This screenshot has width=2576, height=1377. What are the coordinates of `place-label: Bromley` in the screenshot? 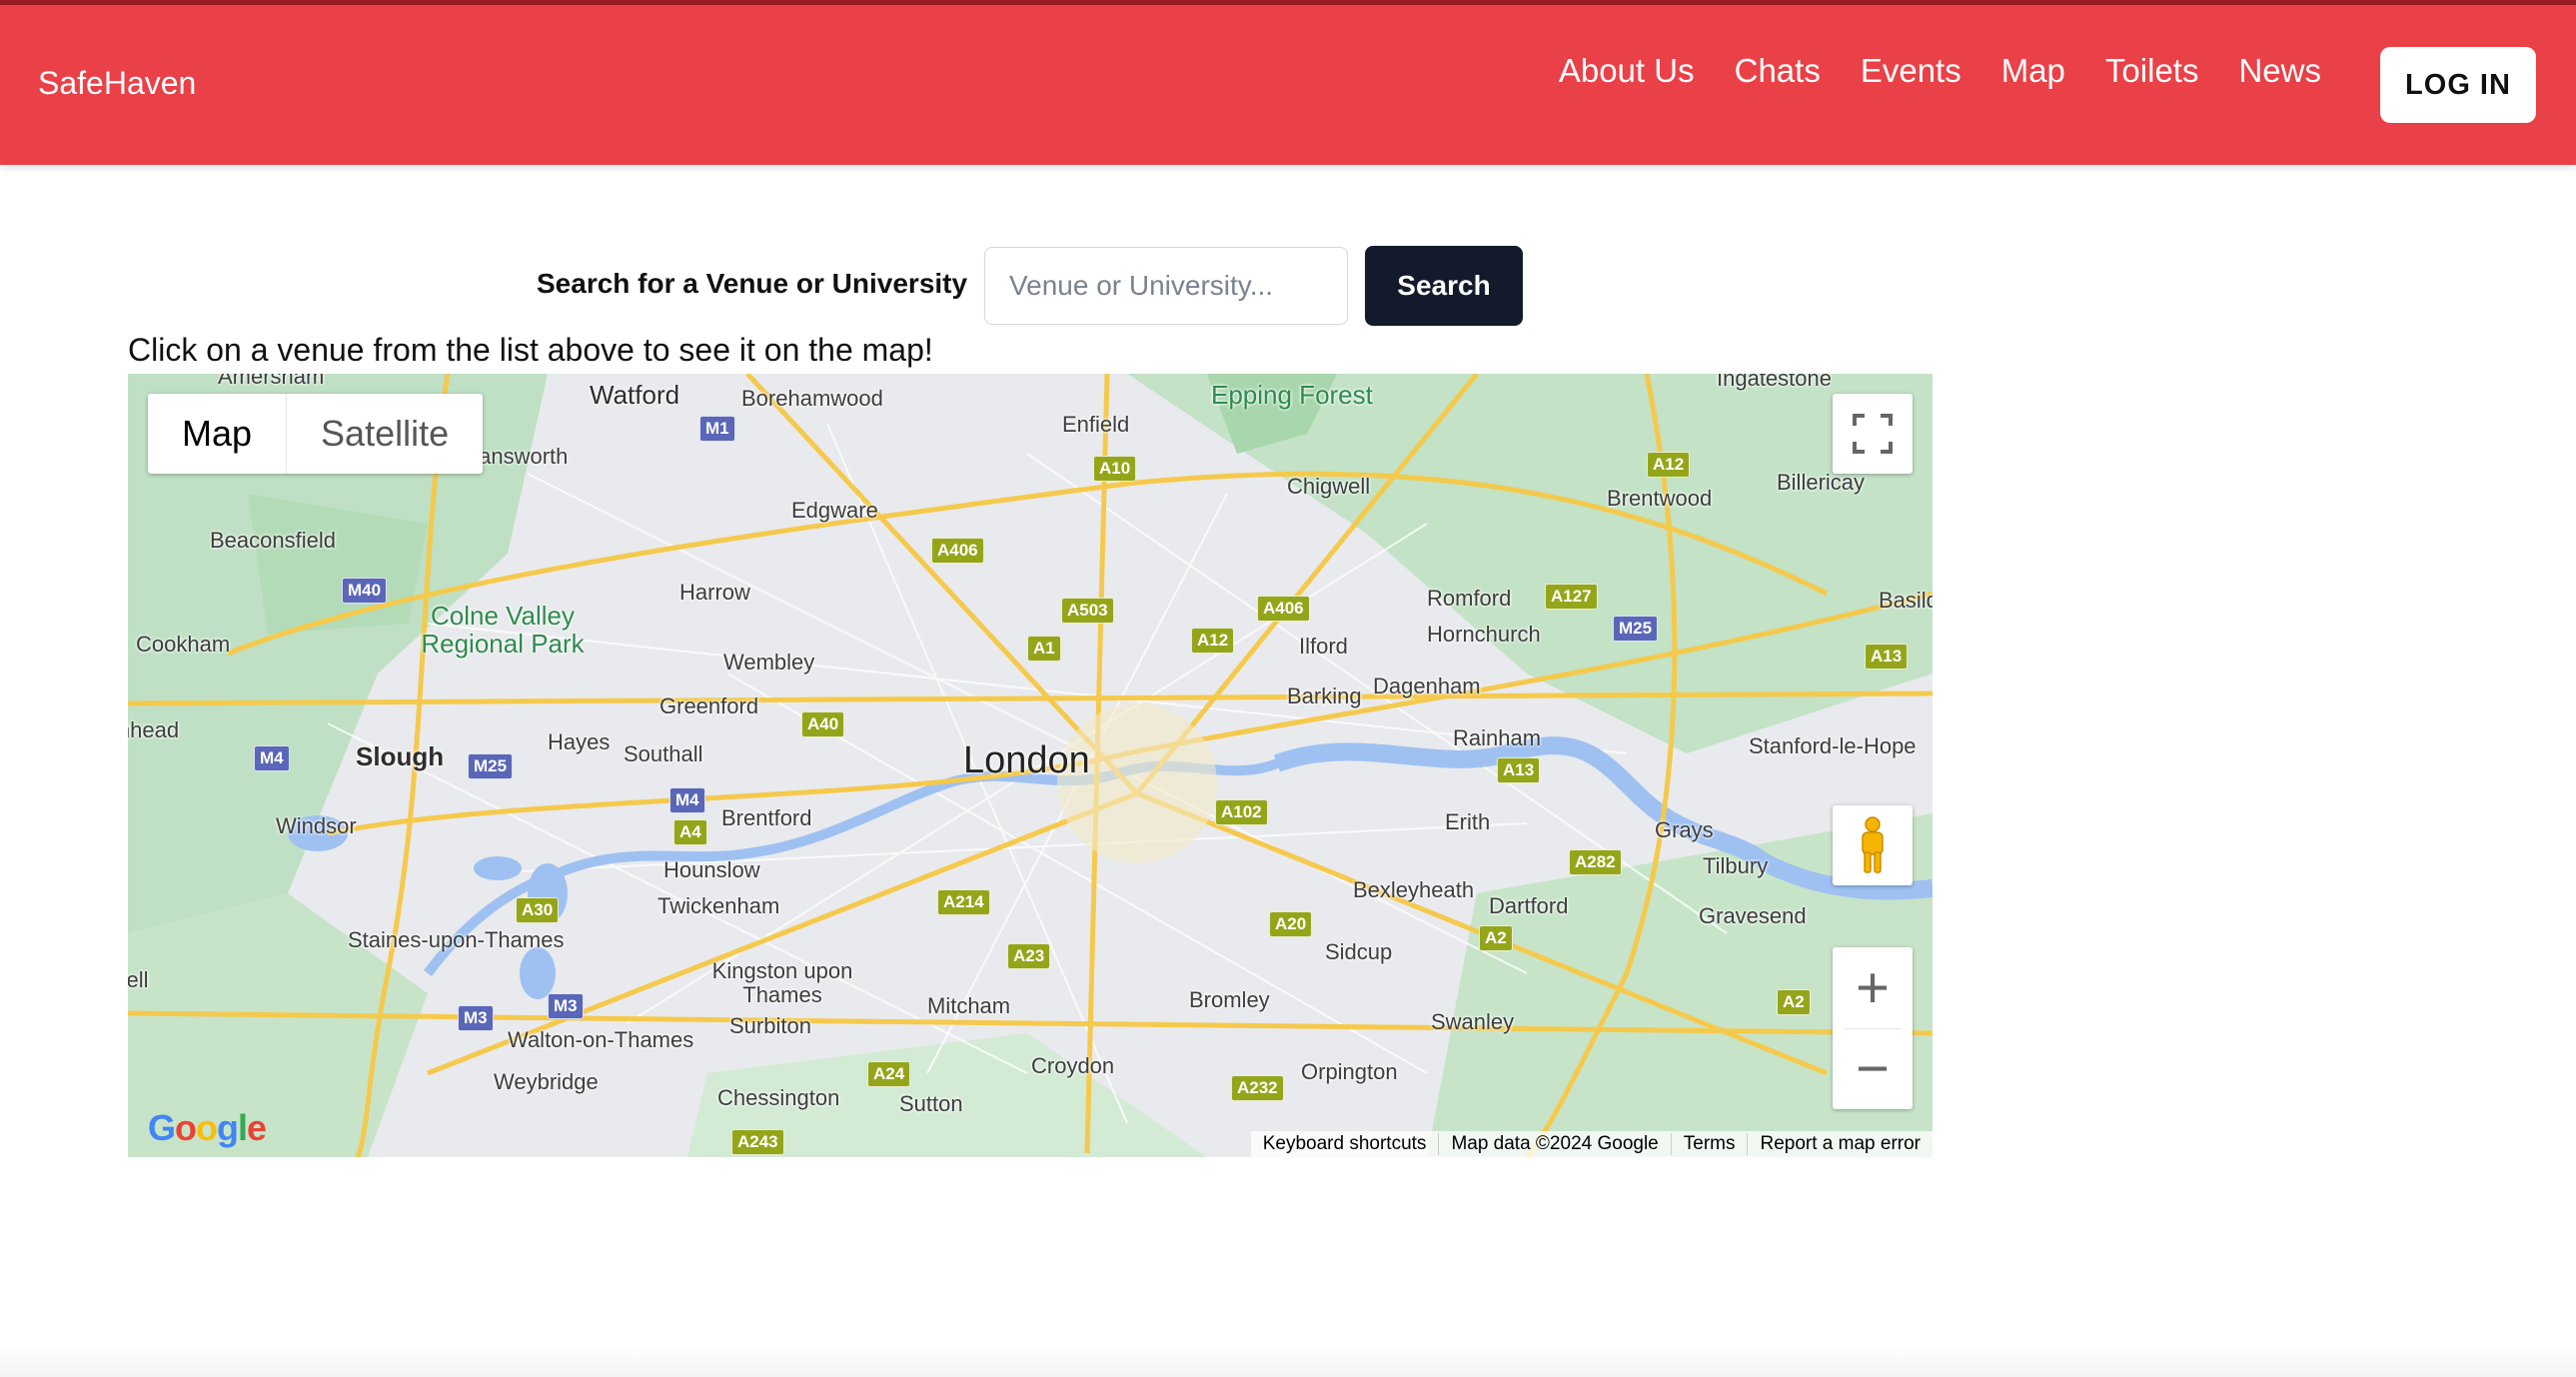 It's located at (1229, 999).